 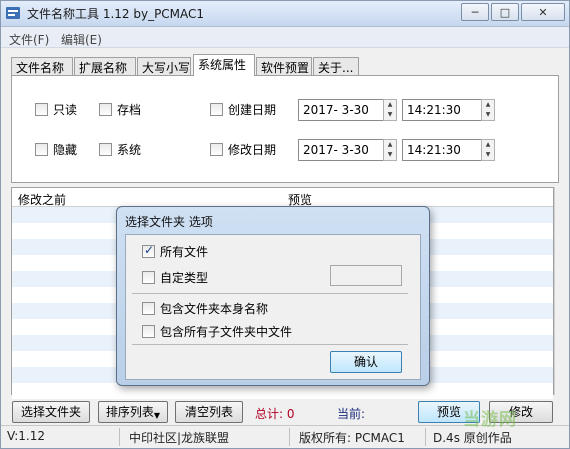 I want to click on readonly-checkbox: 只读, so click(x=56, y=109).